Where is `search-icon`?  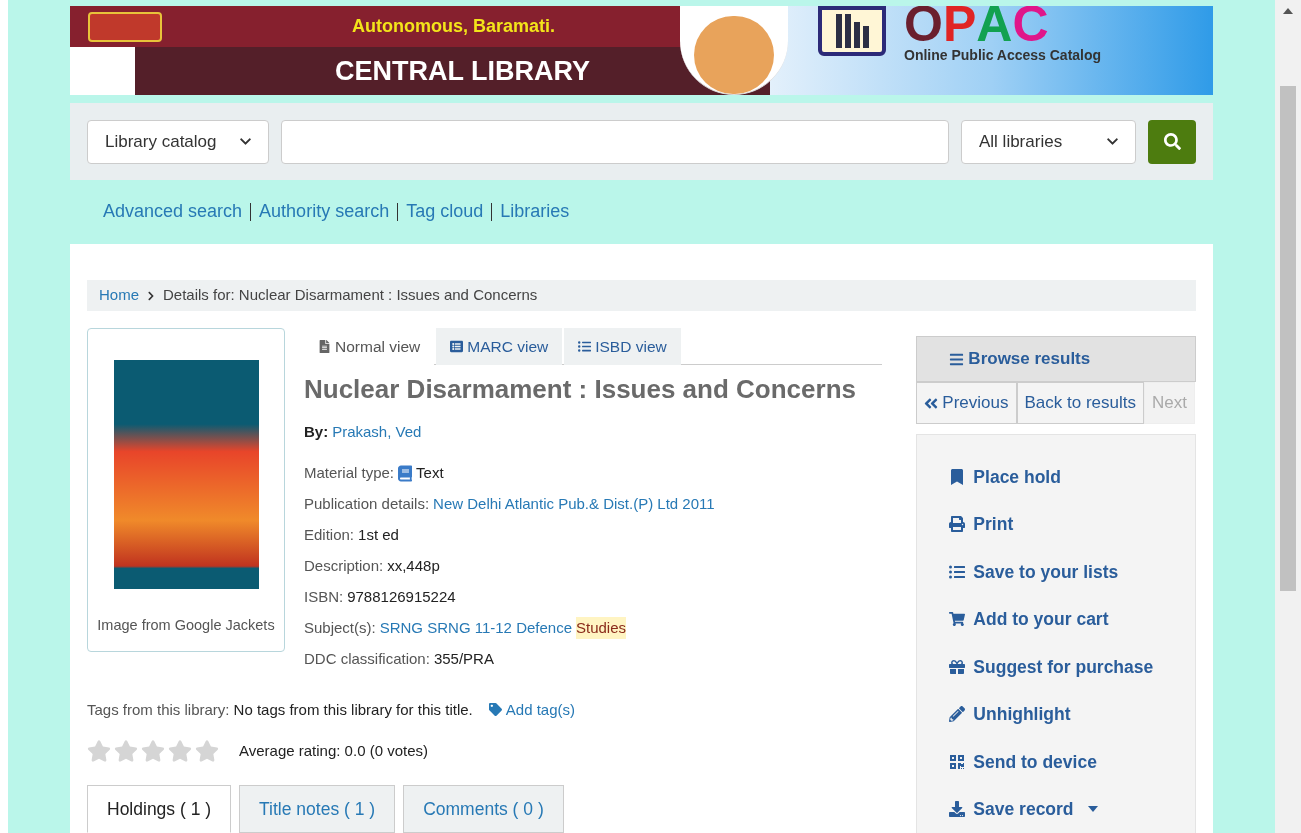 search-icon is located at coordinates (1172, 141).